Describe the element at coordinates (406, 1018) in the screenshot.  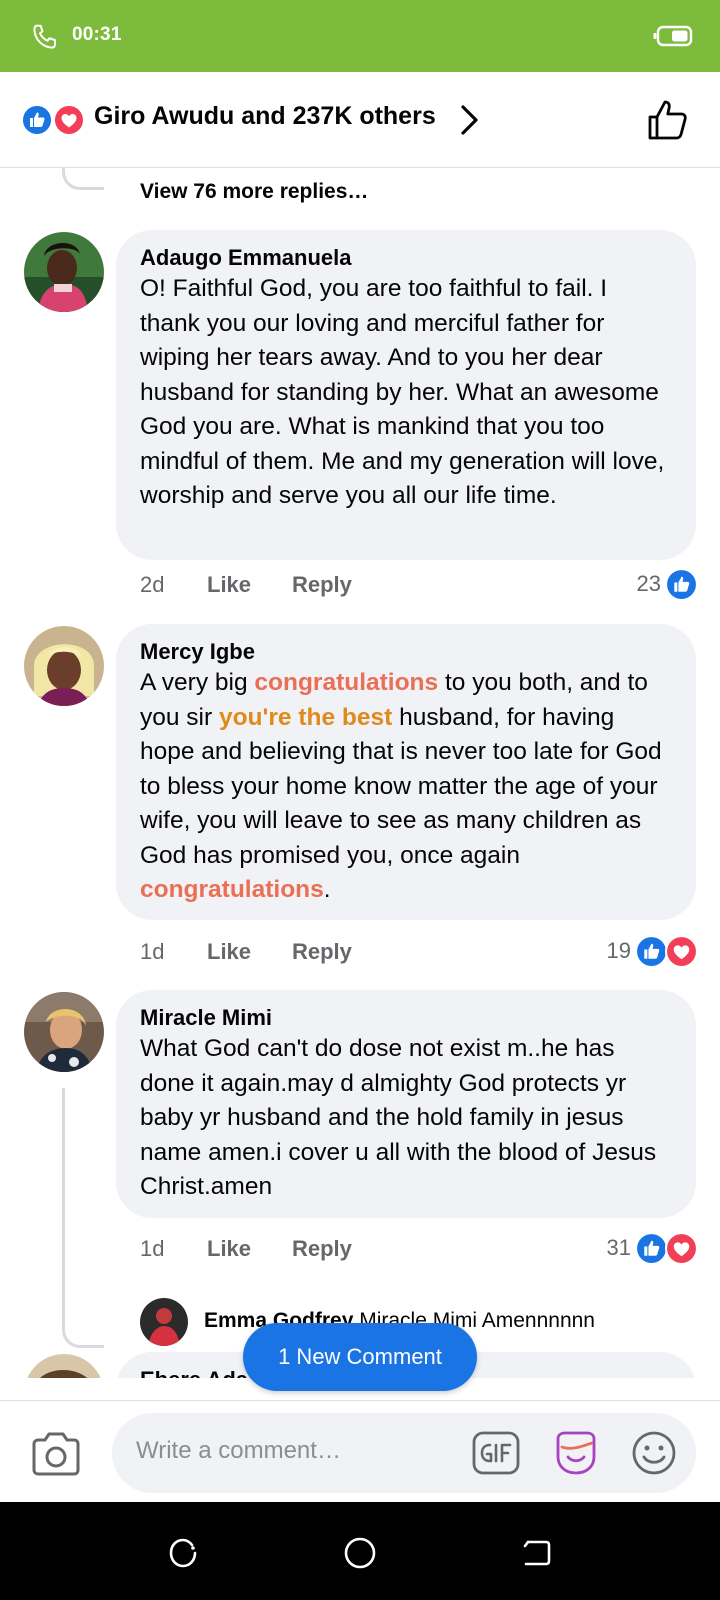
I see `comment-author: Miracle Mimi` at that location.